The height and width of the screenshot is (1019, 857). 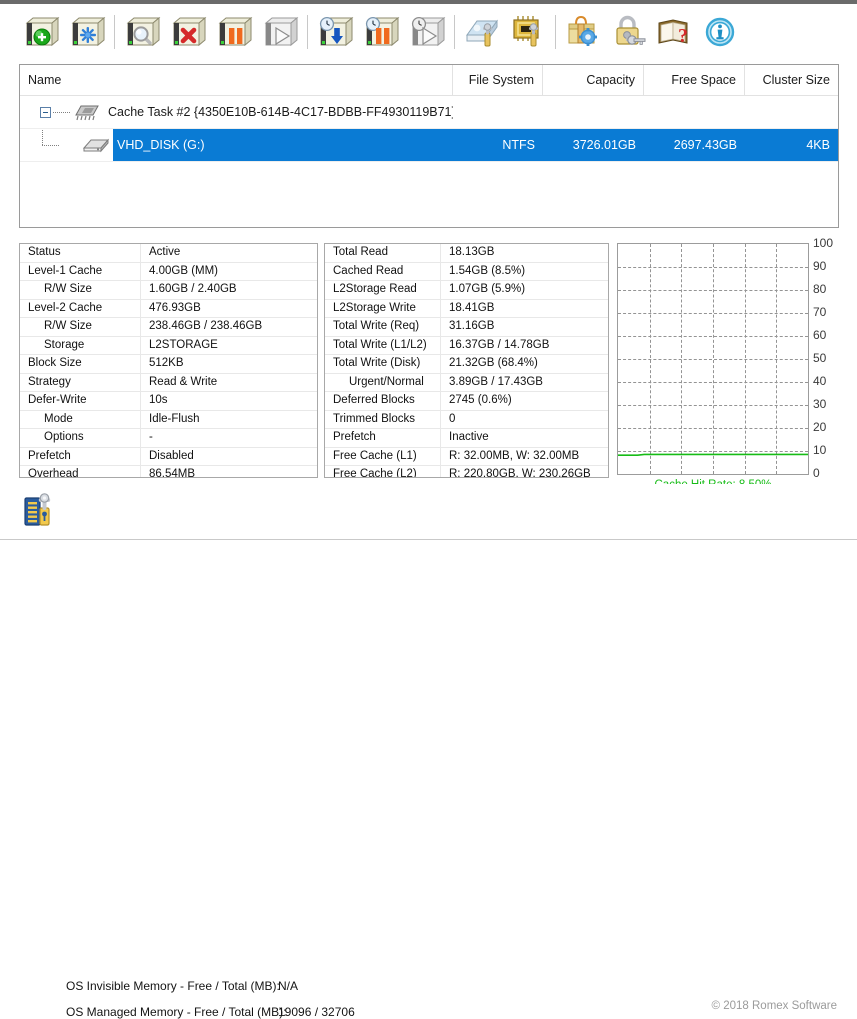 I want to click on add-cache-task-button, so click(x=41, y=32).